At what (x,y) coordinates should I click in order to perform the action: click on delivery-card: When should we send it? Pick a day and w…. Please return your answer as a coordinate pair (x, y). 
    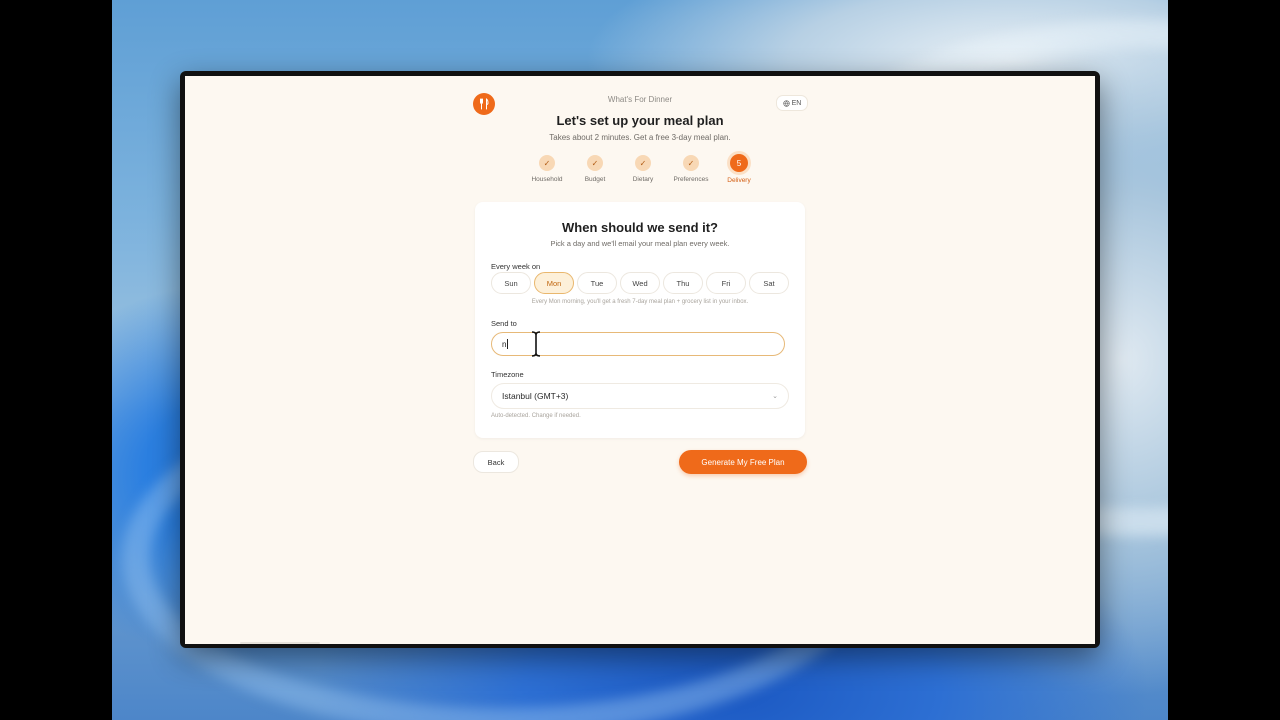
    Looking at the image, I should click on (640, 320).